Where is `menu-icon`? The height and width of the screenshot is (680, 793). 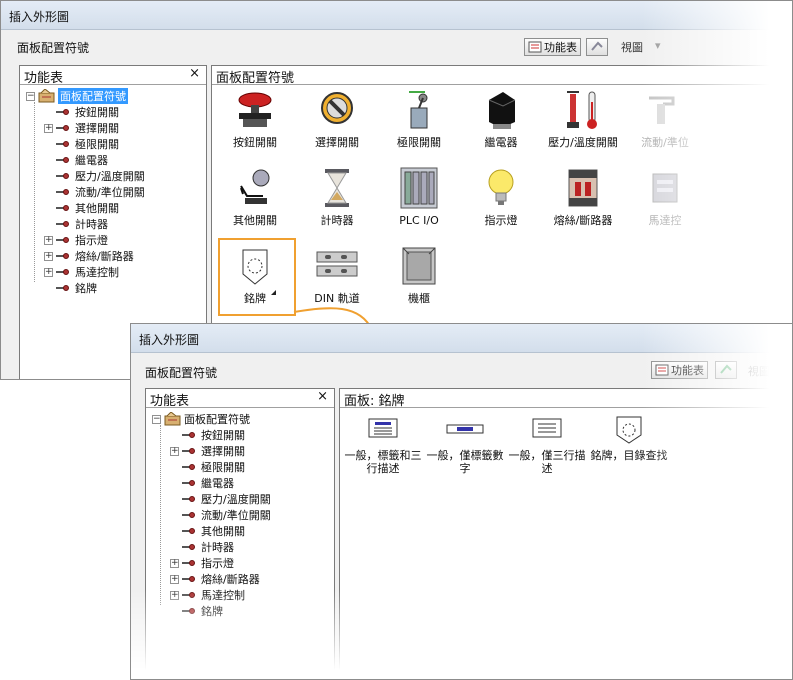
menu-icon is located at coordinates (662, 370).